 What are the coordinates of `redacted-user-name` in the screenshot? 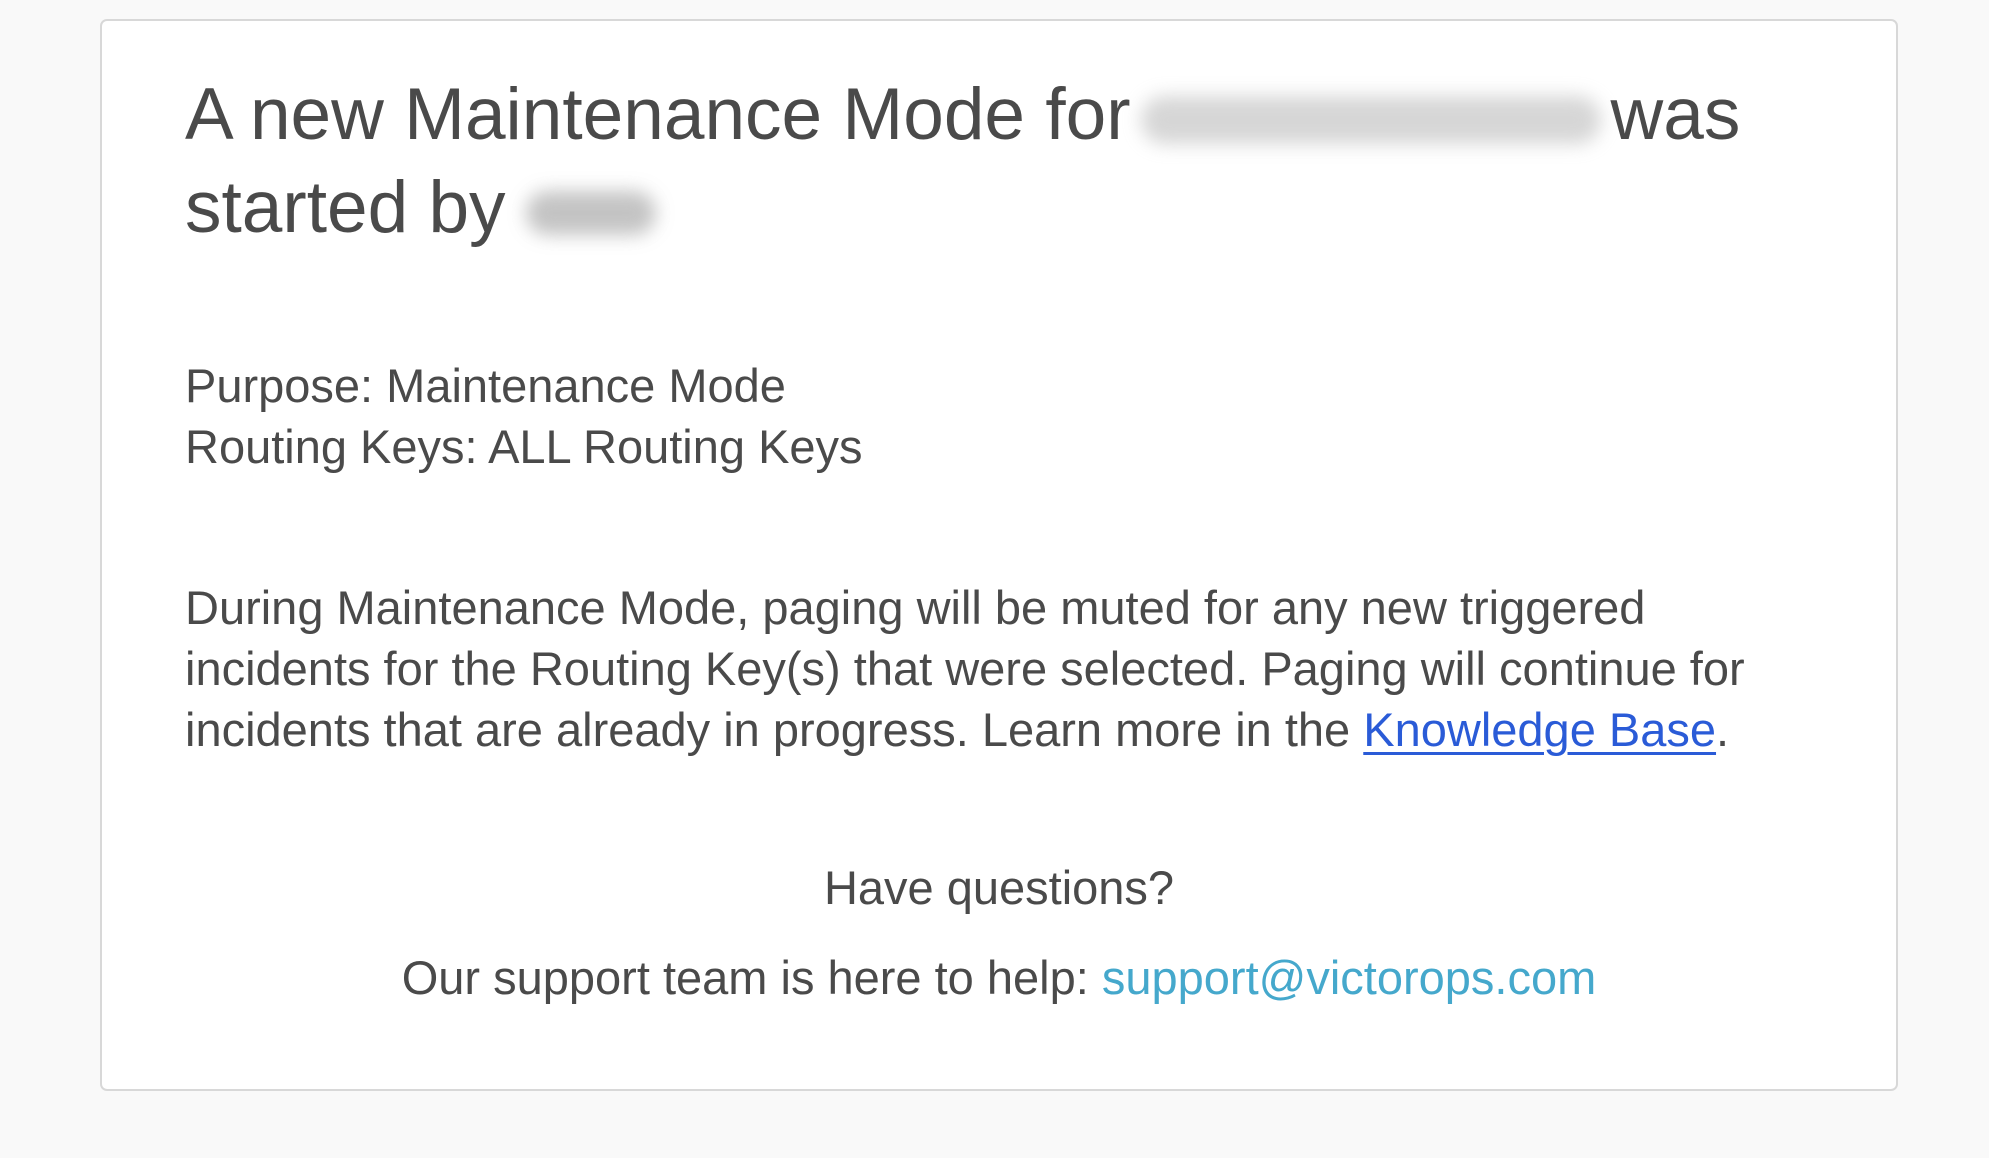 It's located at (590, 212).